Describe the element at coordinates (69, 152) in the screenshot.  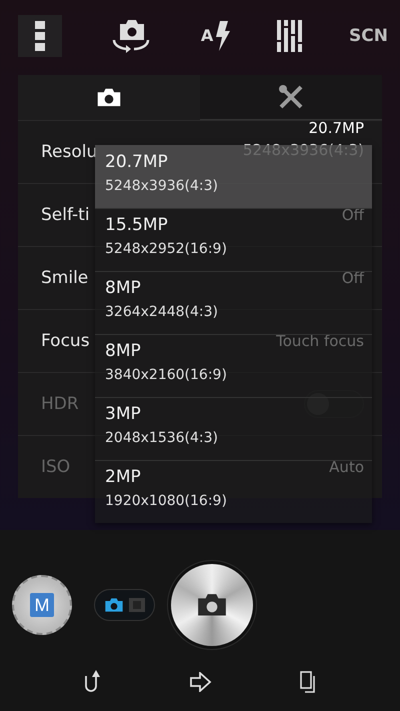
I see `setting-label: Resolu` at that location.